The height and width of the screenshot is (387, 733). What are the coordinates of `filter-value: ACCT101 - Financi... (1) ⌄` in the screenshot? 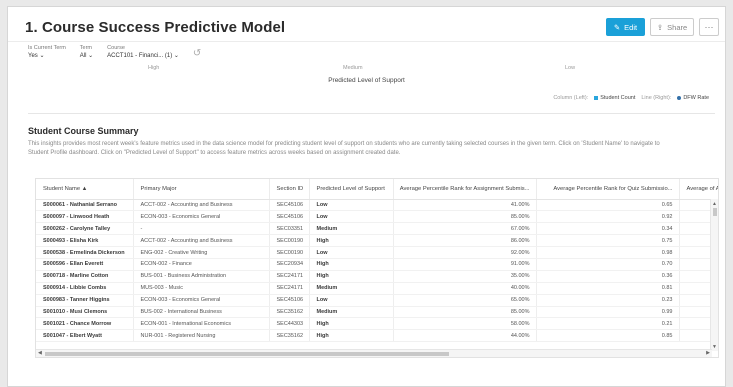 It's located at (143, 56).